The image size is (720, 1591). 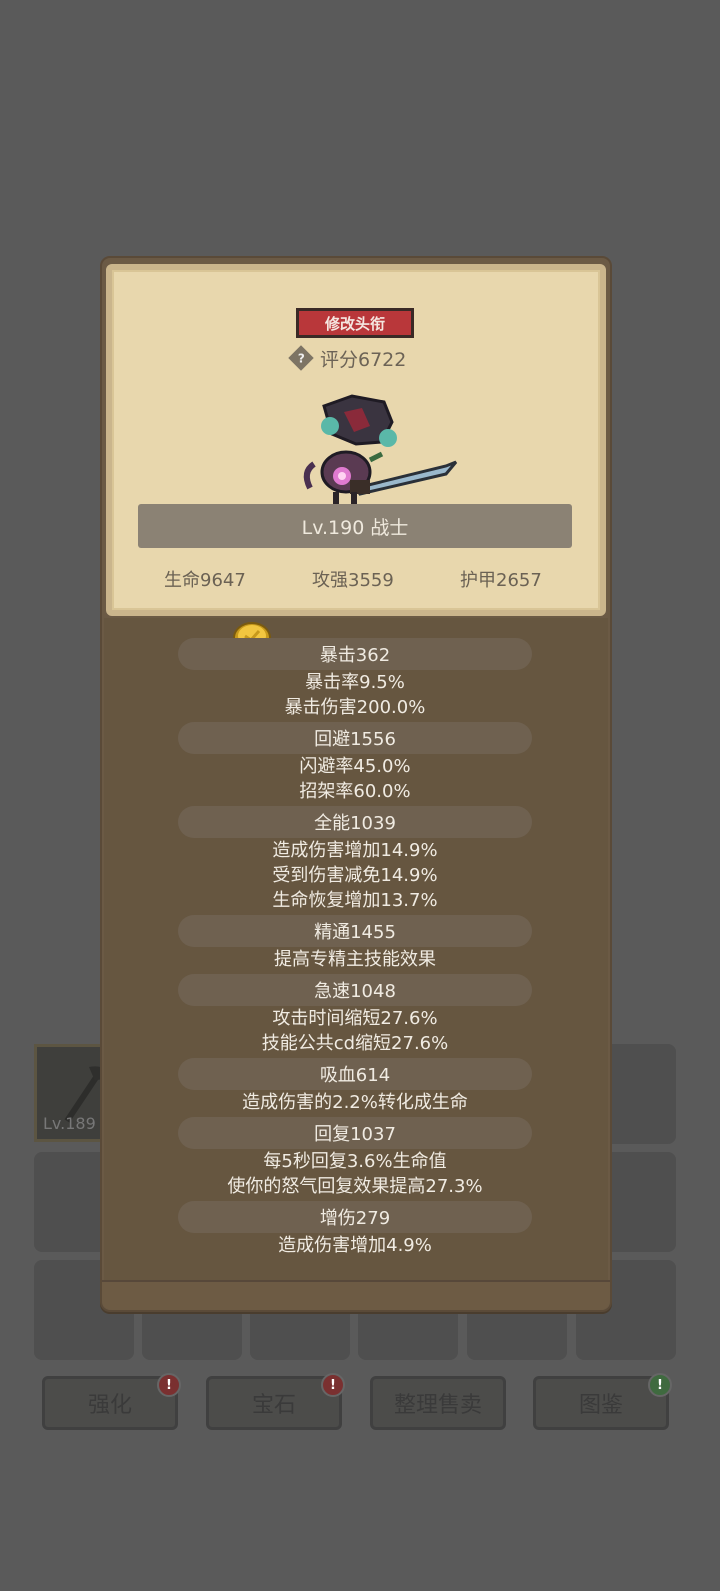 I want to click on stat-group: 暴击362 暴击率9.5% 暴击伤害200.0%, so click(x=355, y=679).